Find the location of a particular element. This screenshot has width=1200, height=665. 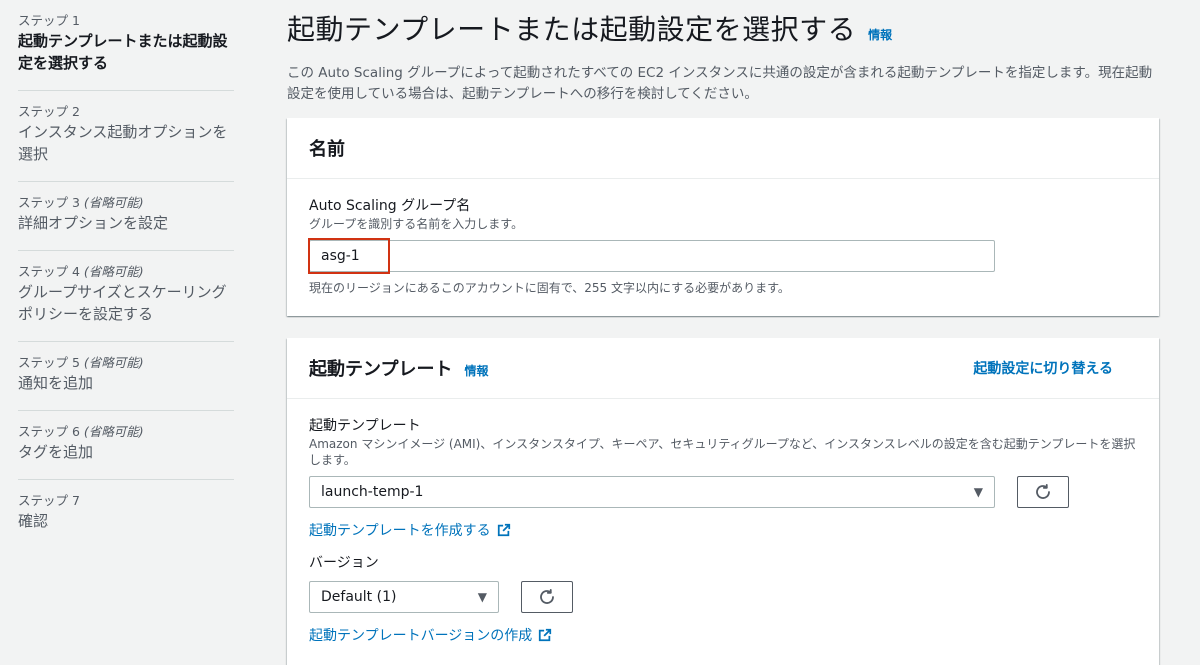

launch-template-select: launch-temp-1 ▼ is located at coordinates (652, 492).